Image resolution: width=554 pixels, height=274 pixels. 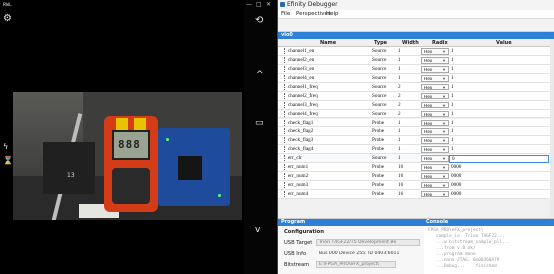 I want to click on settings-gear-icon: ⚙, so click(x=7, y=19).